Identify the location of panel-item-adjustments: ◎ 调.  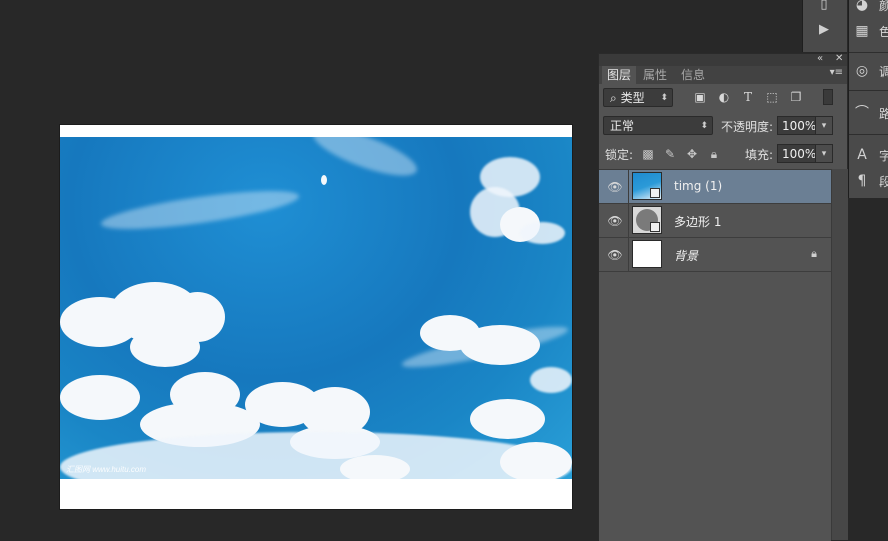
(868, 71).